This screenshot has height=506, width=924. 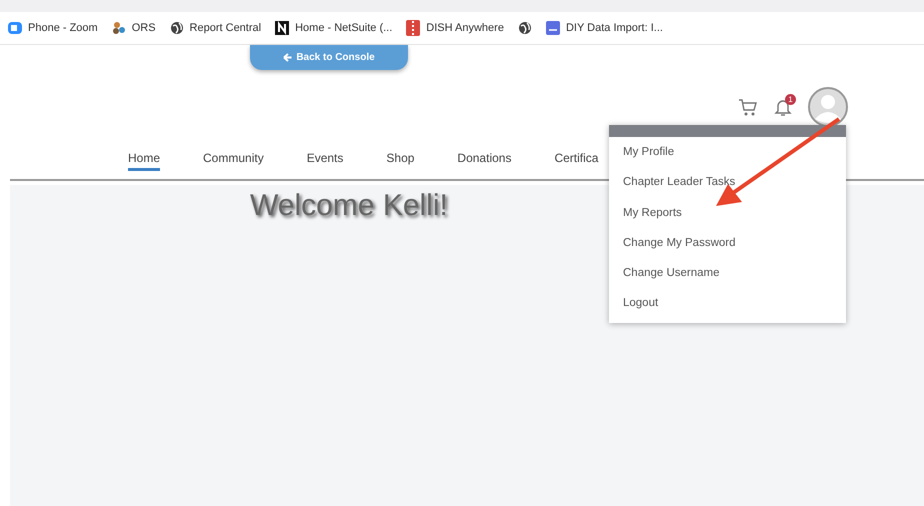 I want to click on bookmark-label: DISH Anywhere, so click(x=465, y=28).